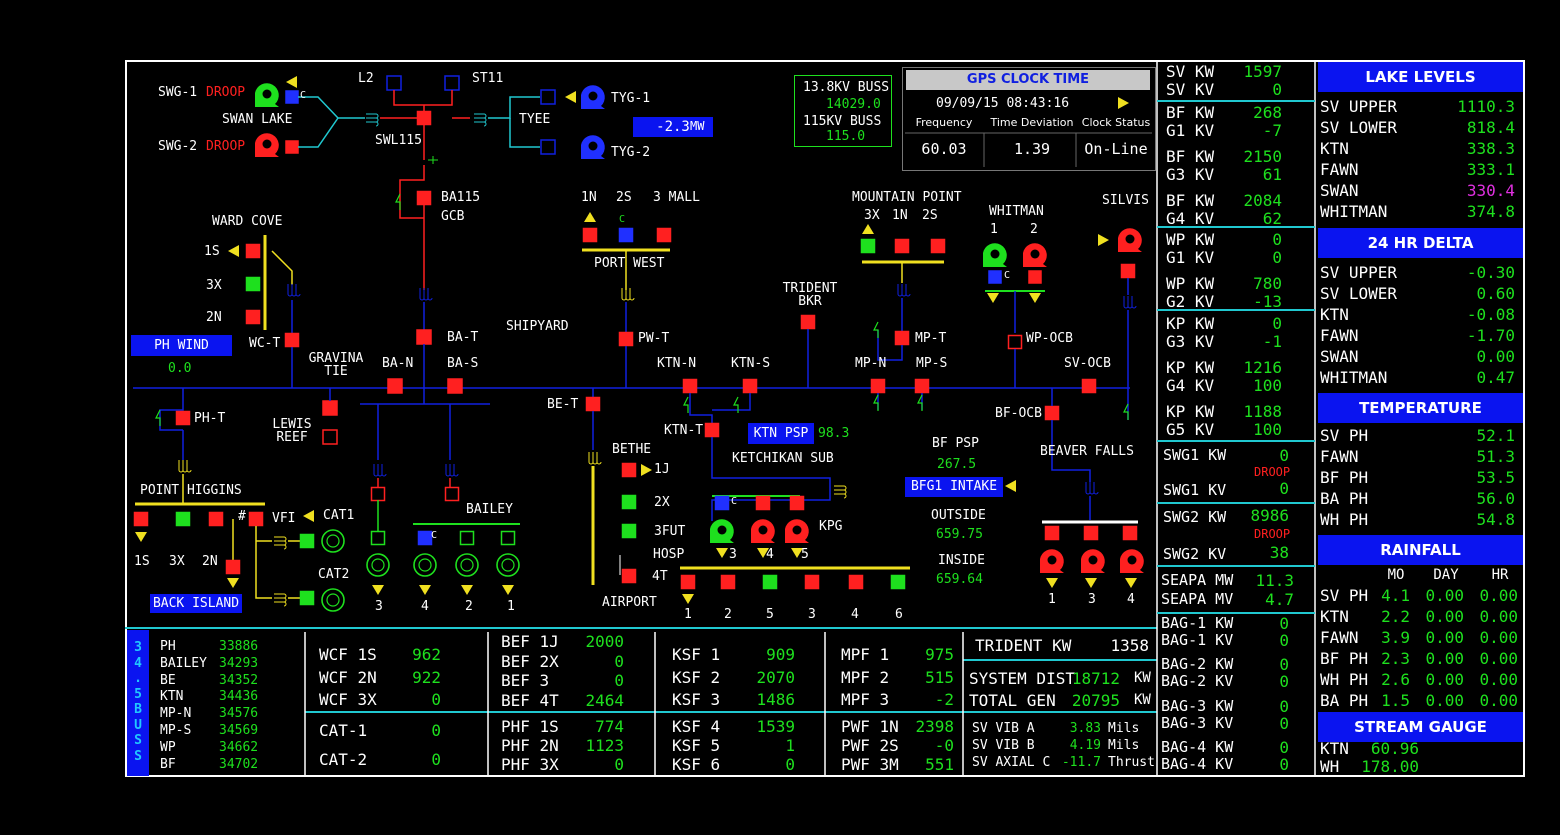  I want to click on mpf-name: MPF 3, so click(865, 699).